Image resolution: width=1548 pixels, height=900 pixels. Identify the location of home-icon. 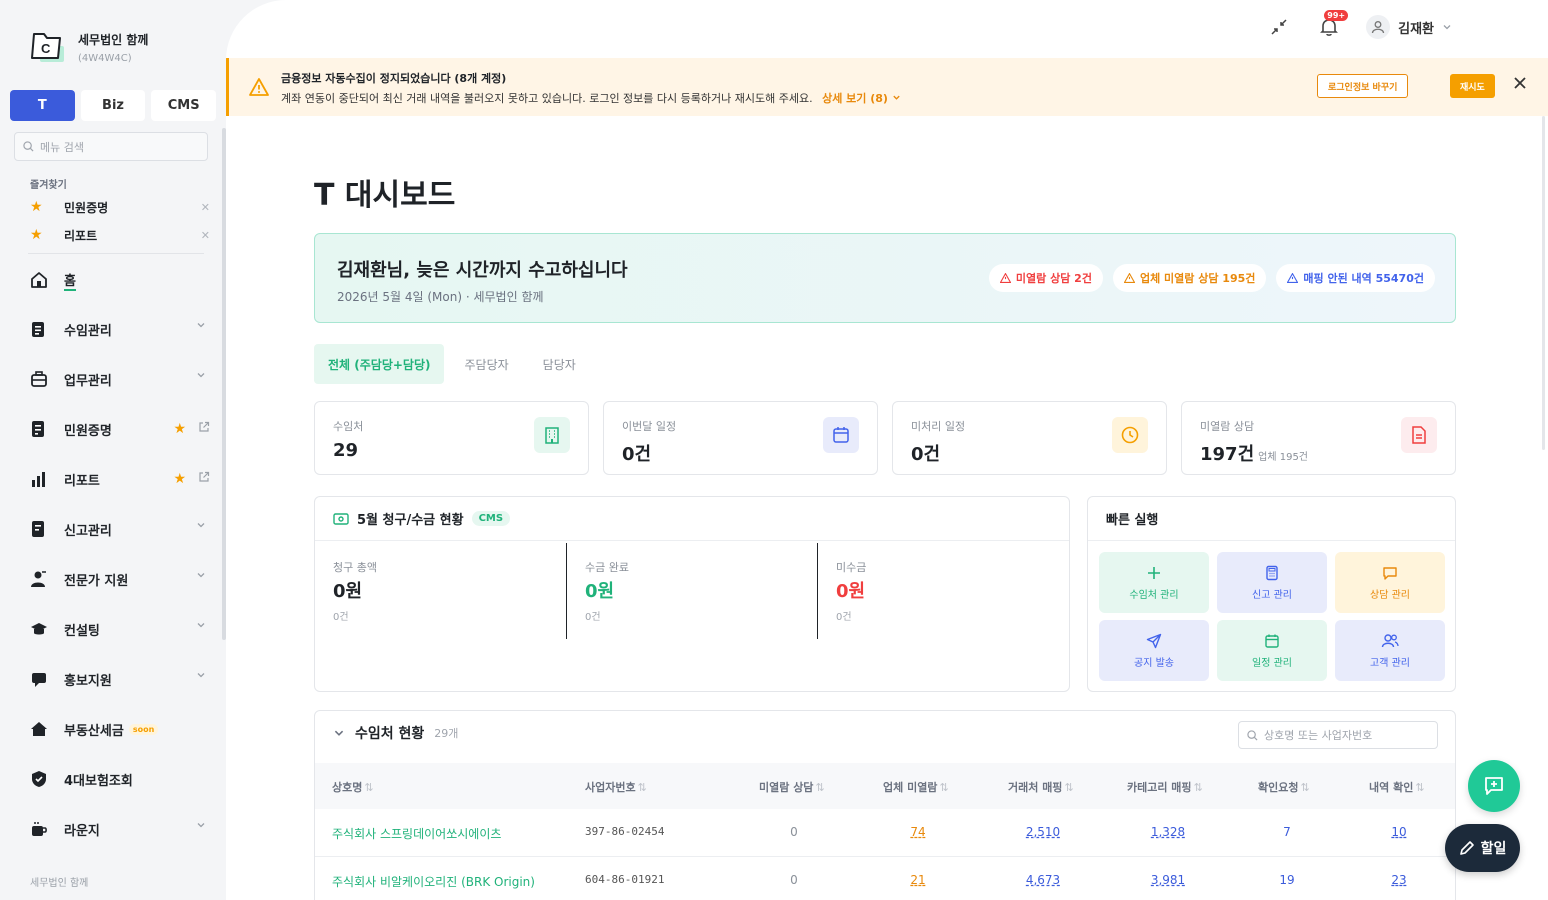
(47, 280).